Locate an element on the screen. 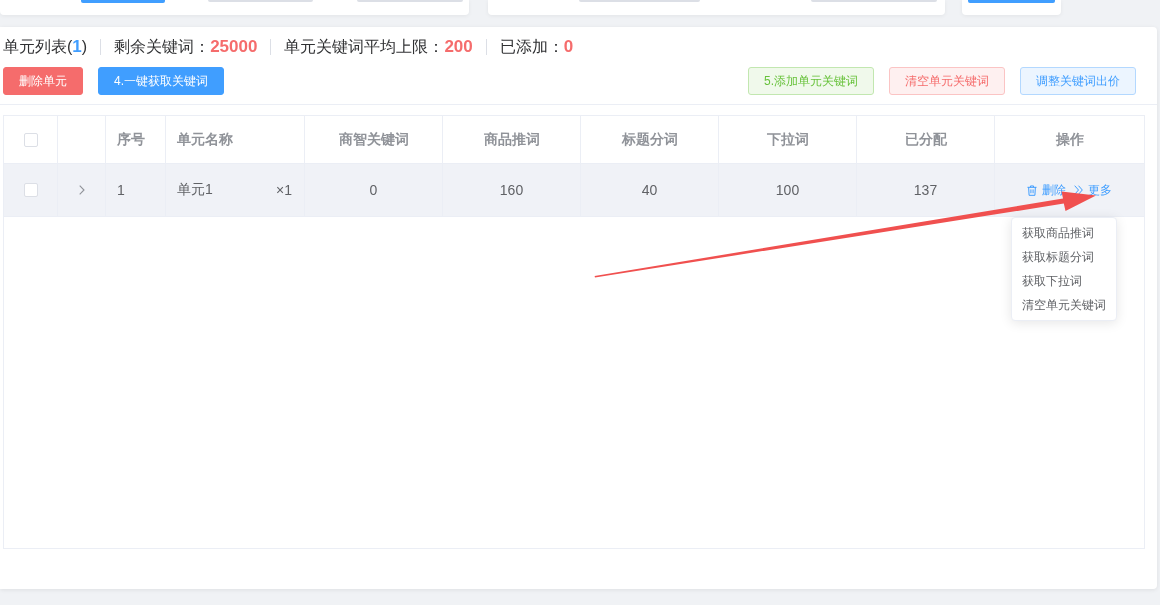  toolbar-button: 调整关键词出价 is located at coordinates (1078, 81).